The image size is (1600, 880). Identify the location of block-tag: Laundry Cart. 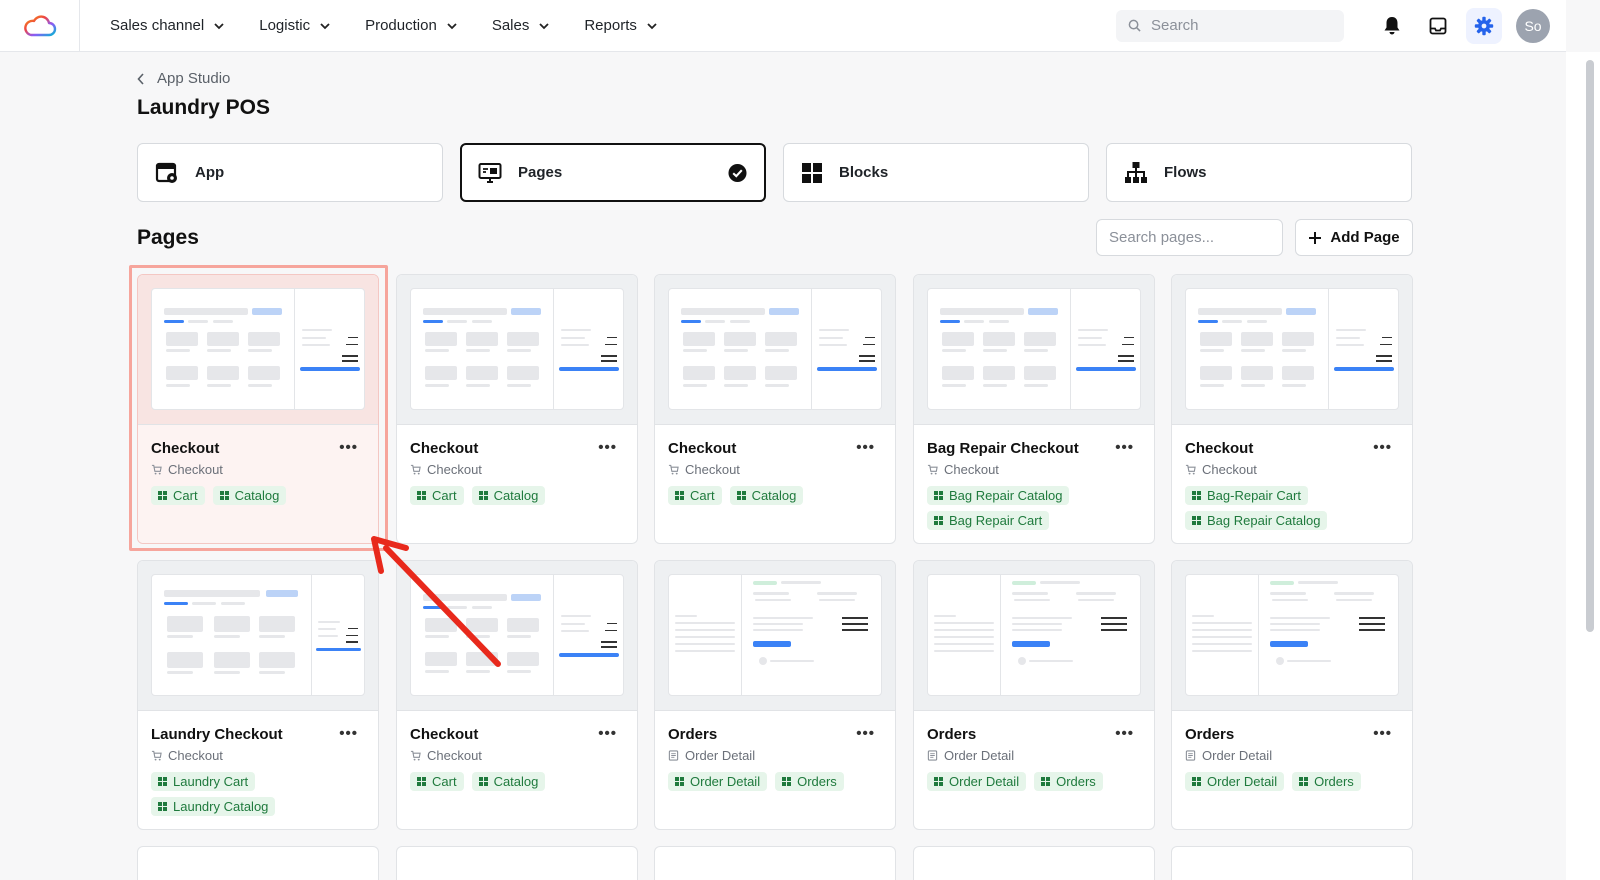
(203, 781).